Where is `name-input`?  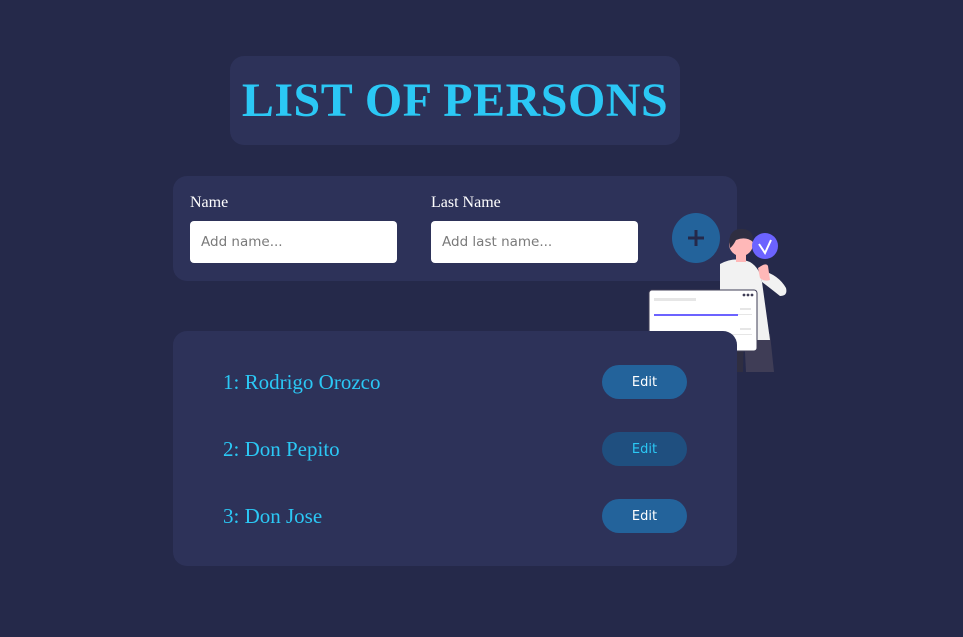
name-input is located at coordinates (293, 242).